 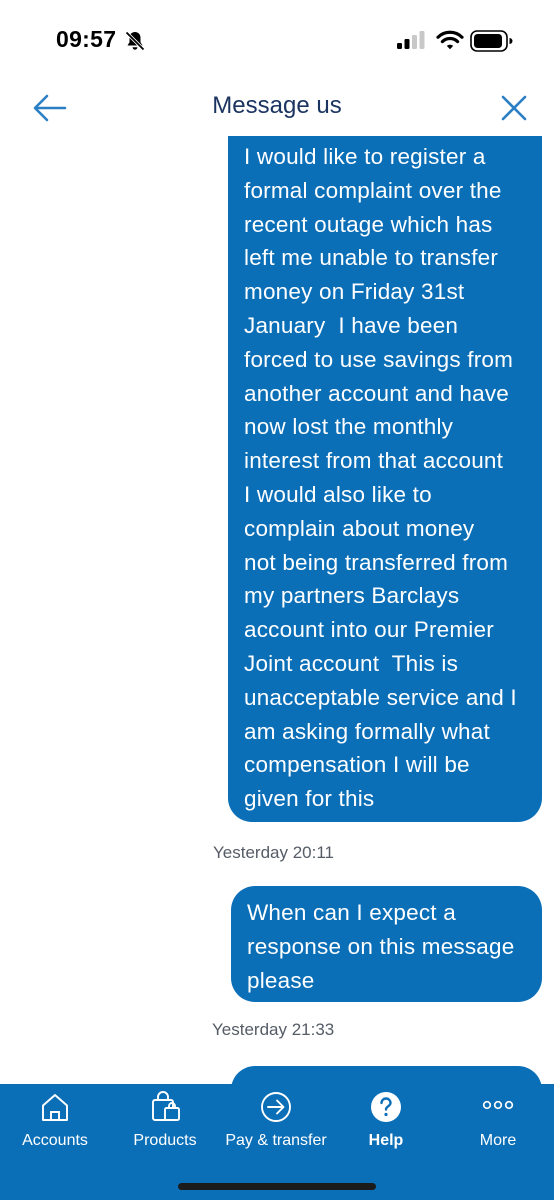 What do you see at coordinates (277, 1186) in the screenshot?
I see `home-indicator` at bounding box center [277, 1186].